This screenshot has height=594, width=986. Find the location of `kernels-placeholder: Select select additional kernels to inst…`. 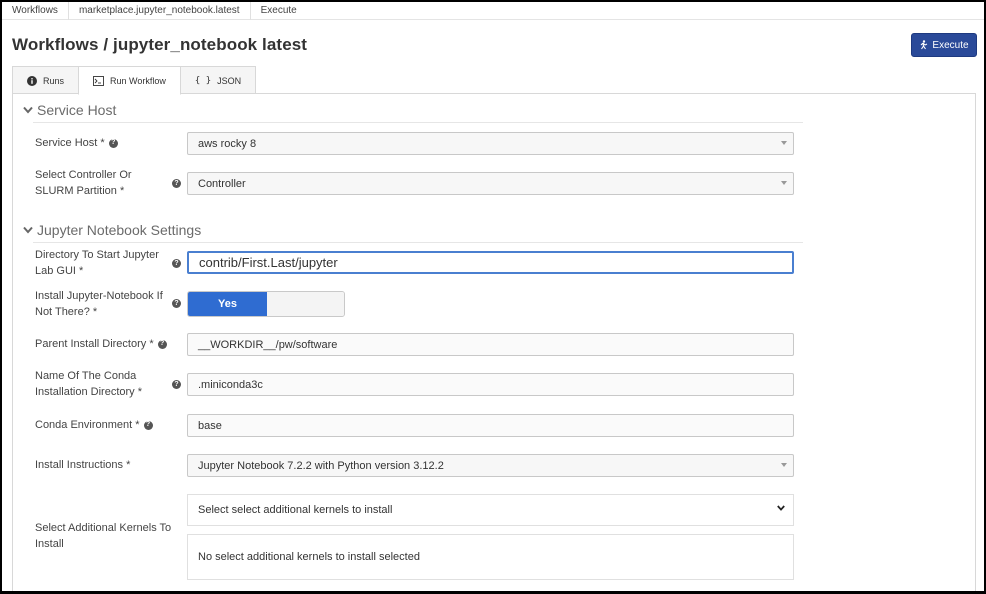

kernels-placeholder: Select select additional kernels to inst… is located at coordinates (295, 510).